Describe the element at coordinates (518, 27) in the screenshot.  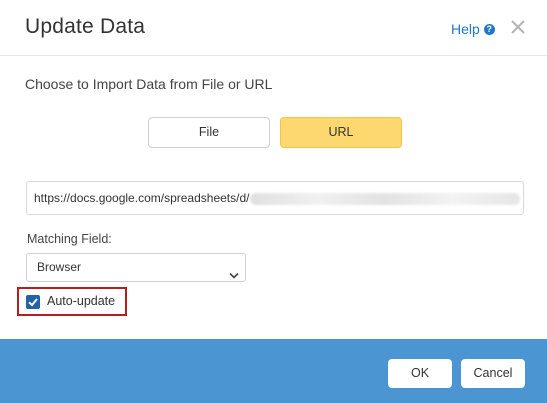
I see `close-icon` at that location.